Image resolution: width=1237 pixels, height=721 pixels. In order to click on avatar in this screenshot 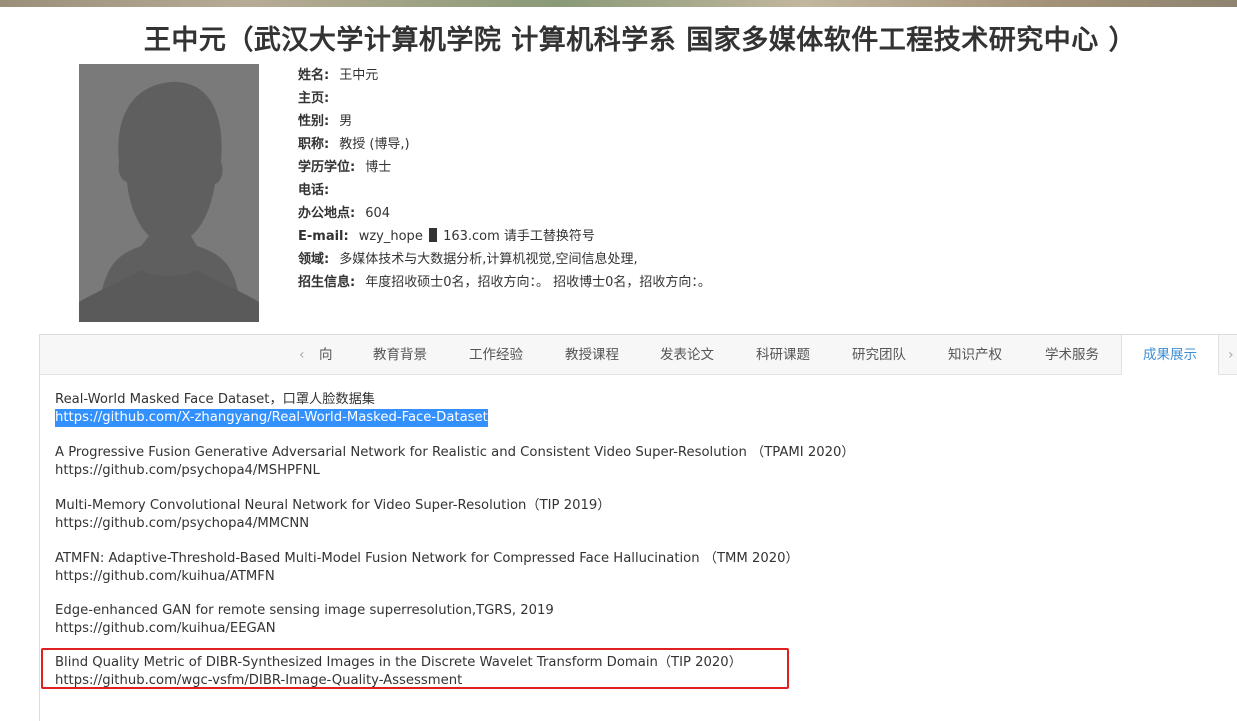, I will do `click(169, 193)`.